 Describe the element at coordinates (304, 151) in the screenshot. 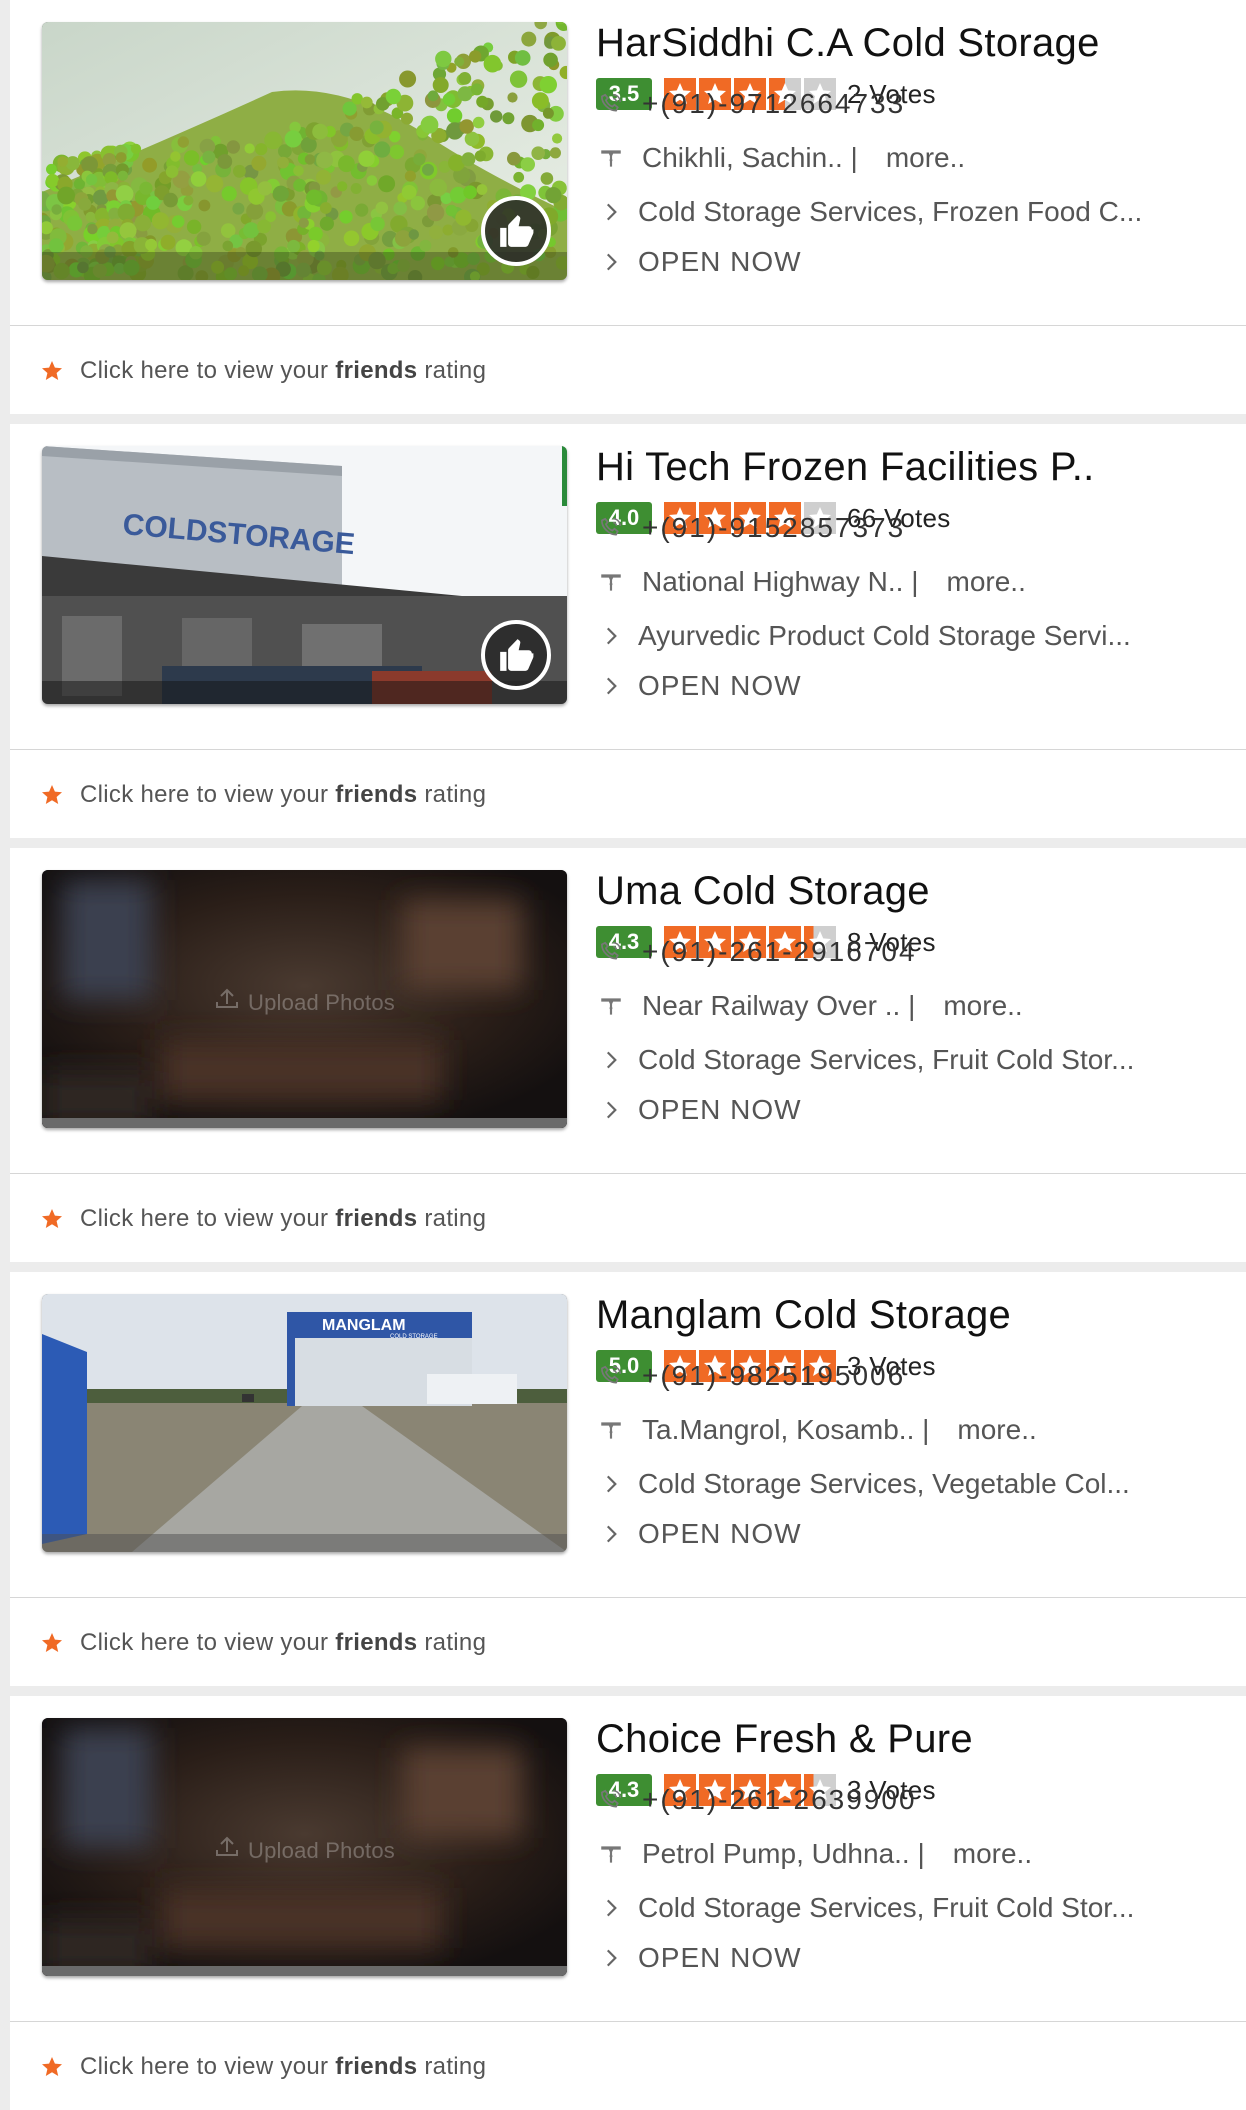

I see `listing-thumbnail` at that location.